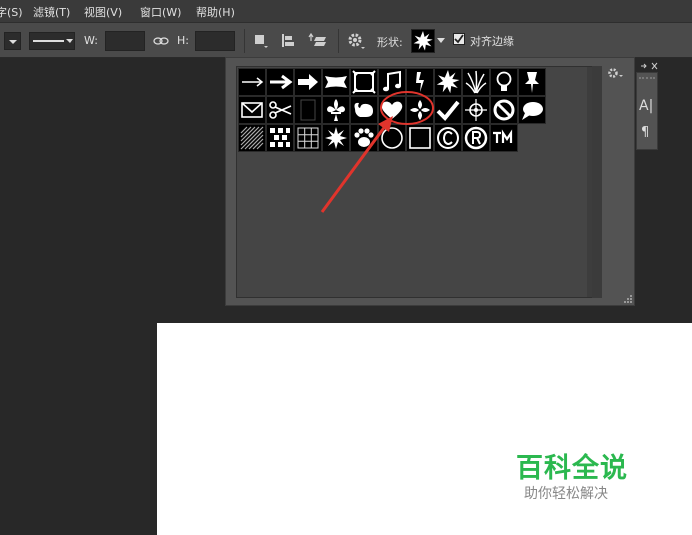 The width and height of the screenshot is (692, 535). Describe the element at coordinates (11, 12) in the screenshot. I see `menu-item-type: 字(S)` at that location.